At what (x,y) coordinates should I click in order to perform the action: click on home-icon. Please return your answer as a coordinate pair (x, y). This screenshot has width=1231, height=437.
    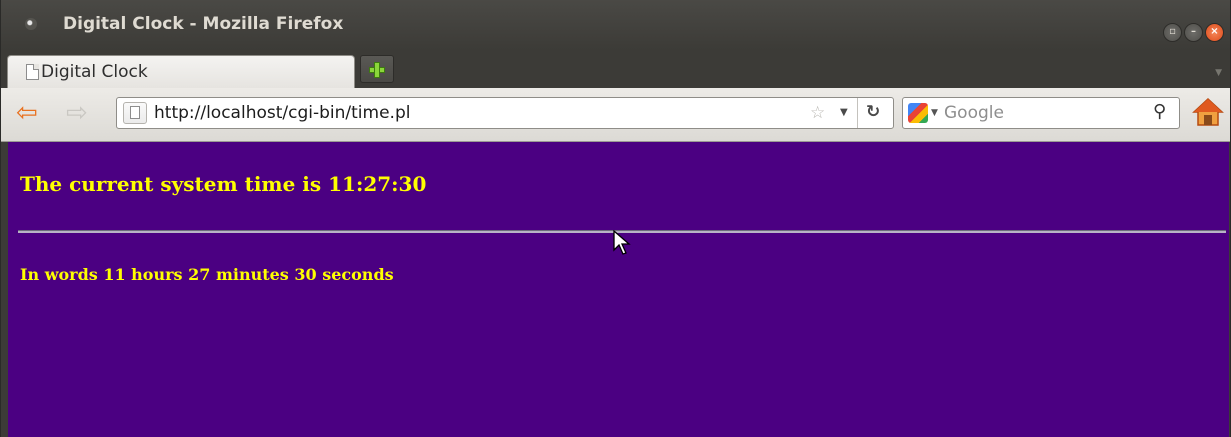
    Looking at the image, I should click on (1208, 112).